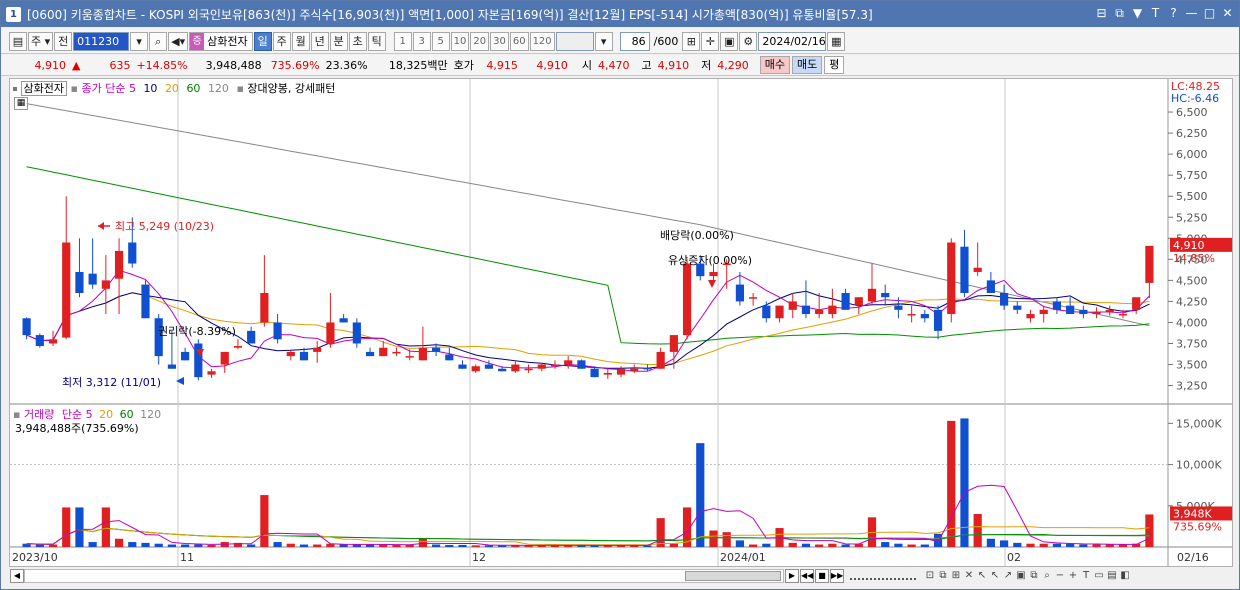 This screenshot has height=590, width=1240. I want to click on plus-icon: +, so click(1073, 576).